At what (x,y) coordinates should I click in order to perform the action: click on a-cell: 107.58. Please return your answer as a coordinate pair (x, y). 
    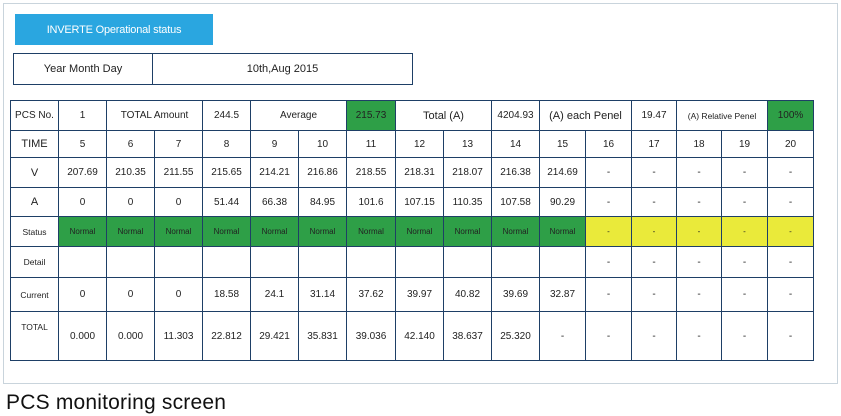
    Looking at the image, I should click on (515, 202).